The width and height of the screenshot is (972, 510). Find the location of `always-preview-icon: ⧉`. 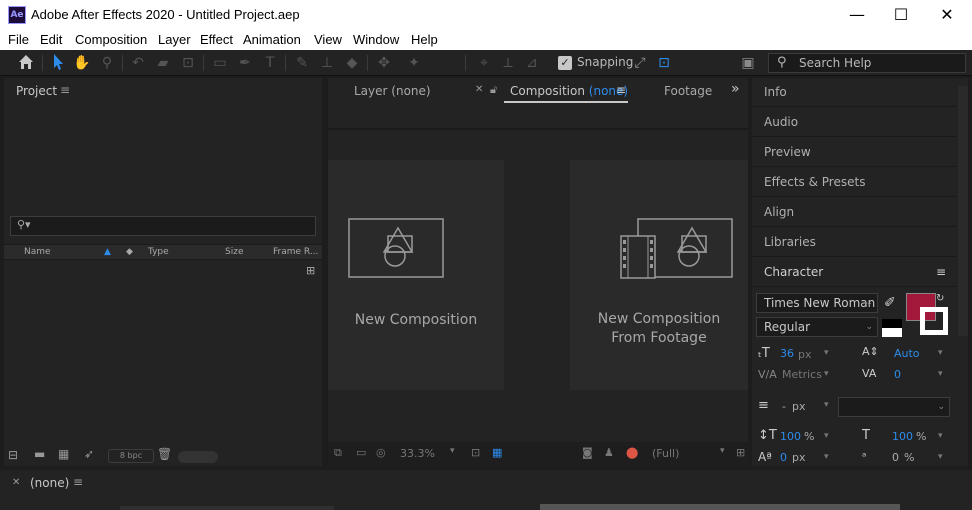

always-preview-icon: ⧉ is located at coordinates (338, 453).